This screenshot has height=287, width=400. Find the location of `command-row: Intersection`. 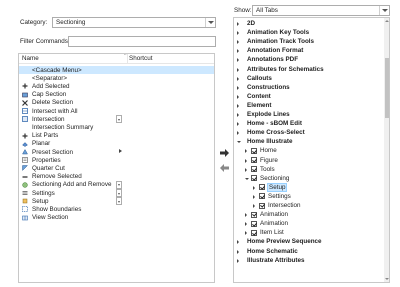

command-row: Intersection is located at coordinates (116, 119).